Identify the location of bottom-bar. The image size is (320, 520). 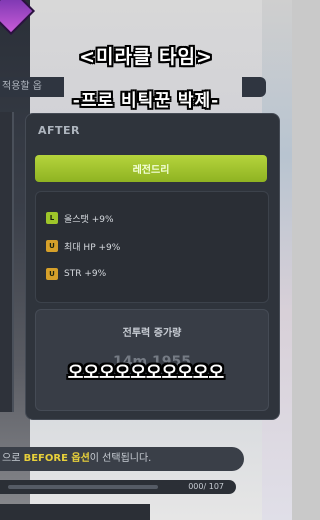
(75, 512).